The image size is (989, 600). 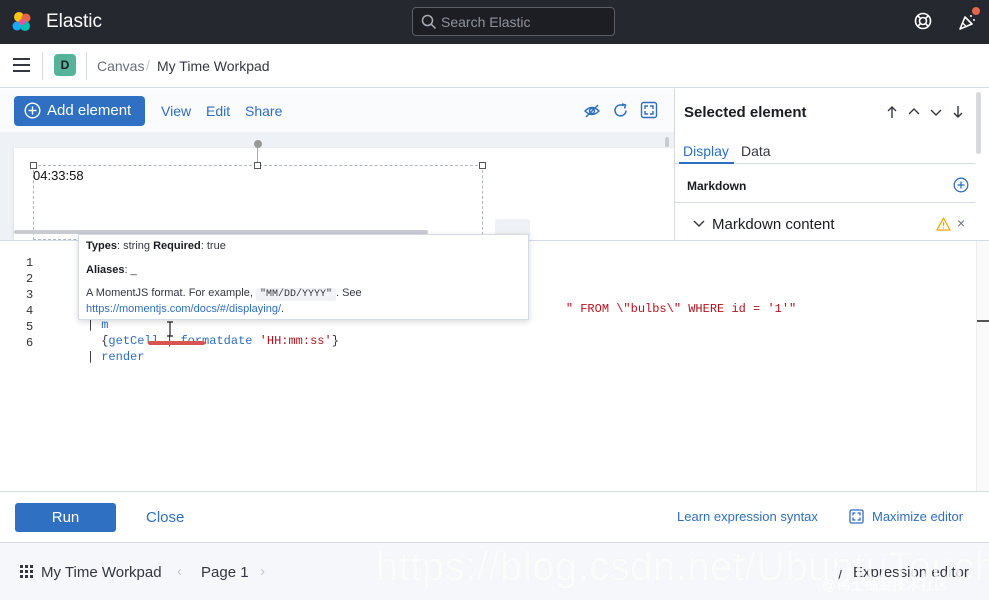 I want to click on brand-name: Elastic, so click(x=74, y=22).